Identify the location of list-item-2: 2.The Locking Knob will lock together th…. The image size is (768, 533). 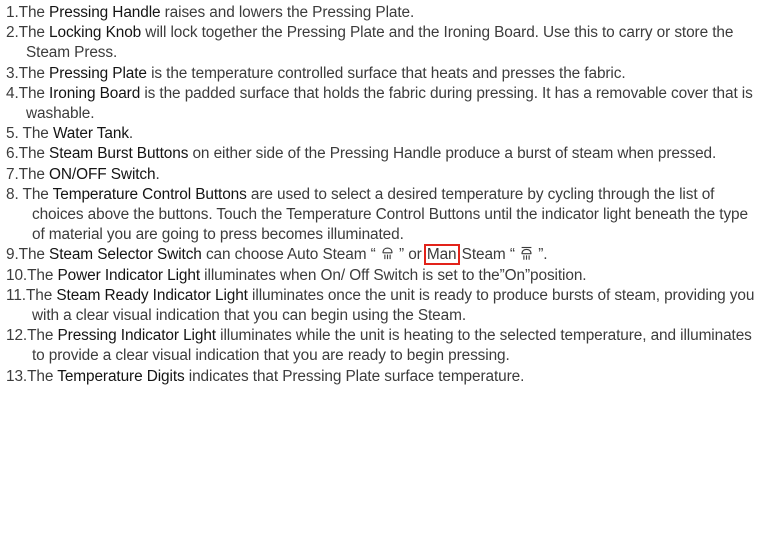
(385, 43).